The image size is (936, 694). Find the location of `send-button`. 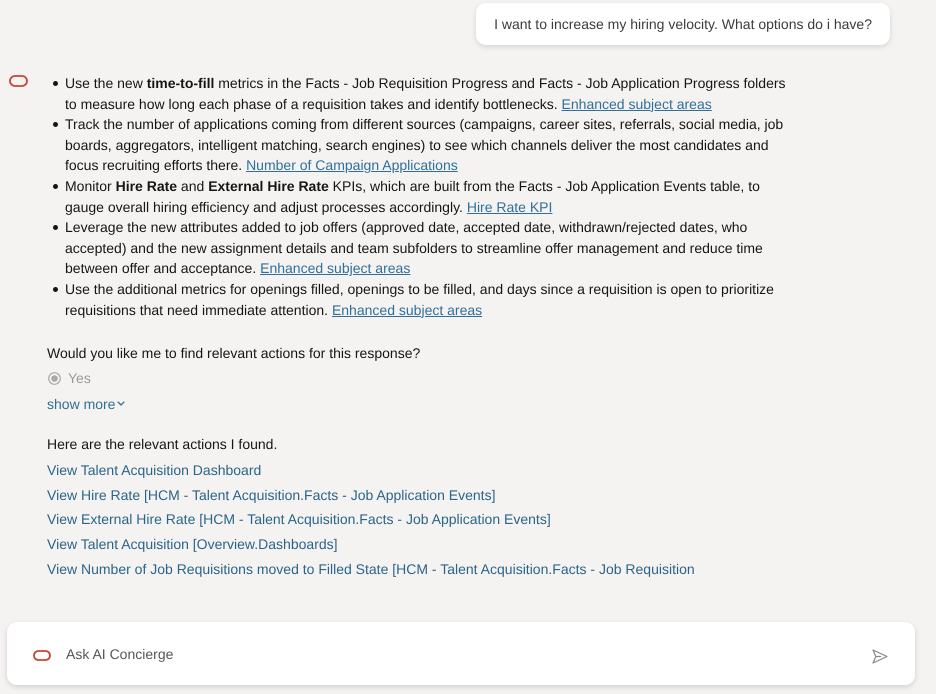

send-button is located at coordinates (880, 656).